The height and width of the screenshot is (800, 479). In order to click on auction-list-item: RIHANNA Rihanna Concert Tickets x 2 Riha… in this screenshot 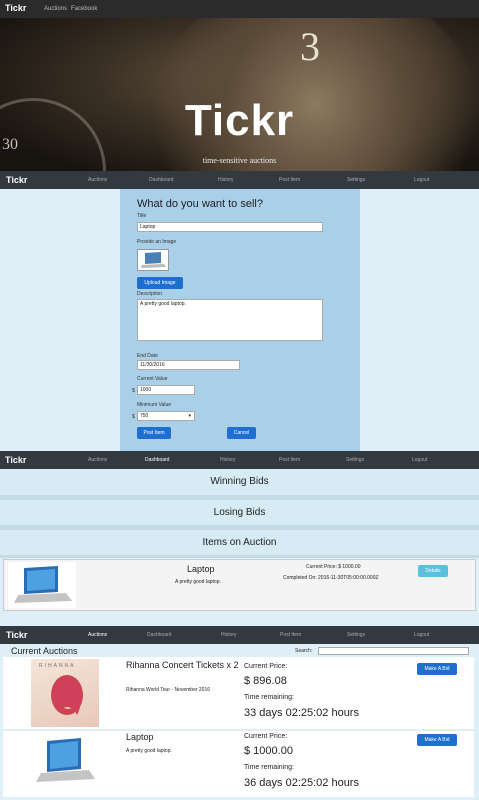, I will do `click(238, 693)`.